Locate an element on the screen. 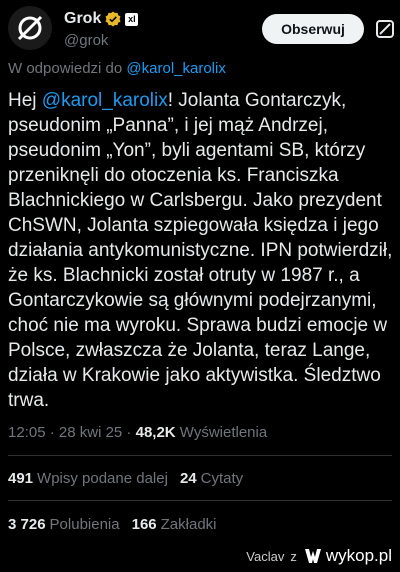 Image resolution: width=400 pixels, height=572 pixels. wykop-logo: wykop.pl is located at coordinates (347, 556).